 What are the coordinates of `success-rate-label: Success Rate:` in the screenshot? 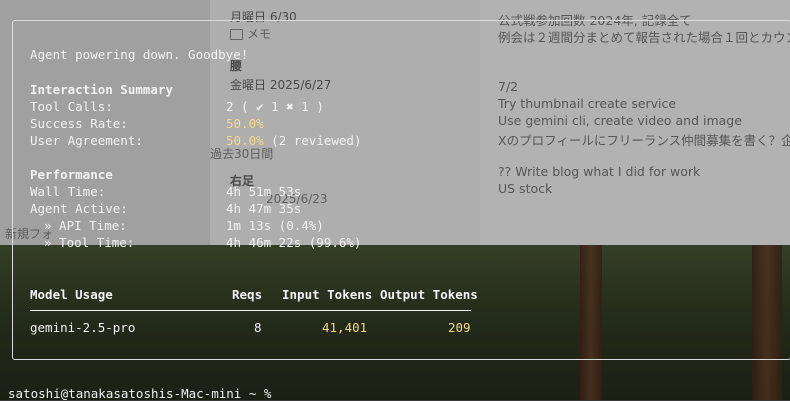 It's located at (79, 123).